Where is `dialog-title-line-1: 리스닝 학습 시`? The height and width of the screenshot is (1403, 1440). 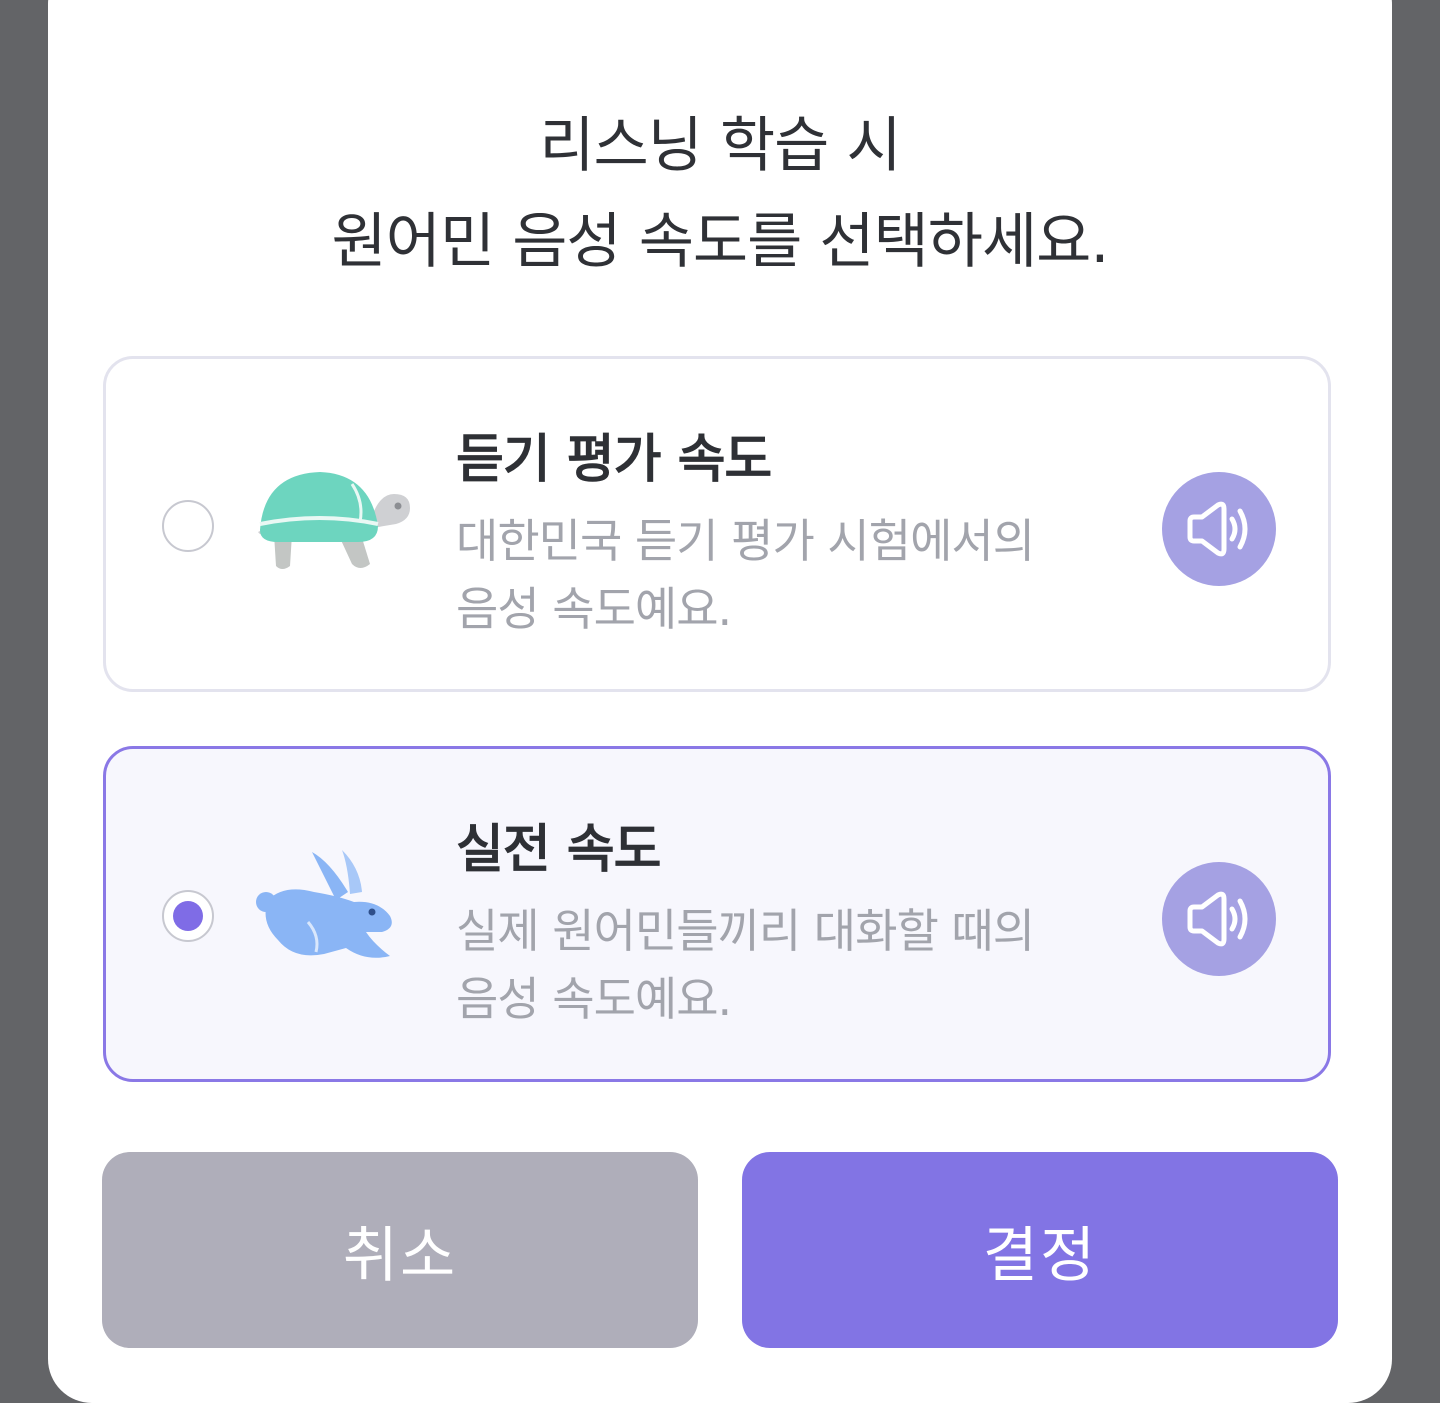
dialog-title-line-1: 리스닝 학습 시 is located at coordinates (720, 146).